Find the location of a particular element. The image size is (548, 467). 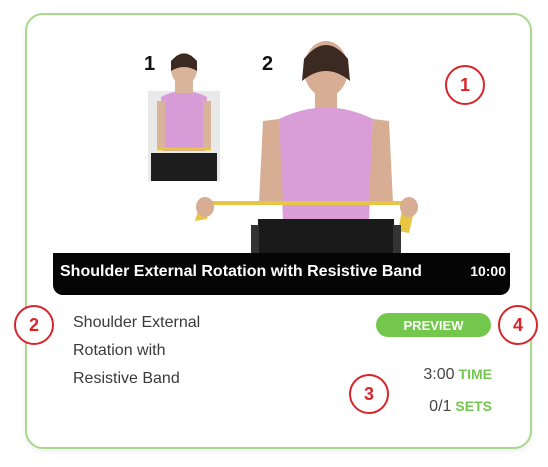

sets-stat: 0/1 SETS is located at coordinates (460, 407).